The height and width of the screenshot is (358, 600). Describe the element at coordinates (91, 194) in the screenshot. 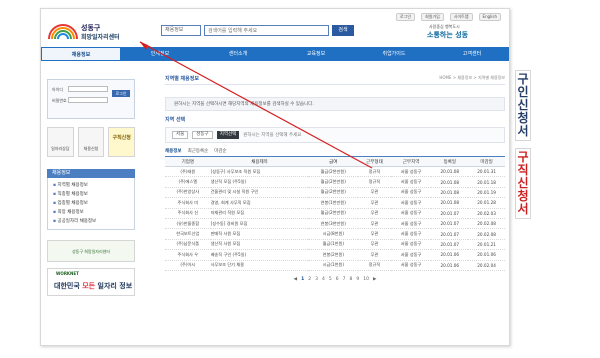

I see `side-menu-item-job-type: 직종별 채용정보` at that location.